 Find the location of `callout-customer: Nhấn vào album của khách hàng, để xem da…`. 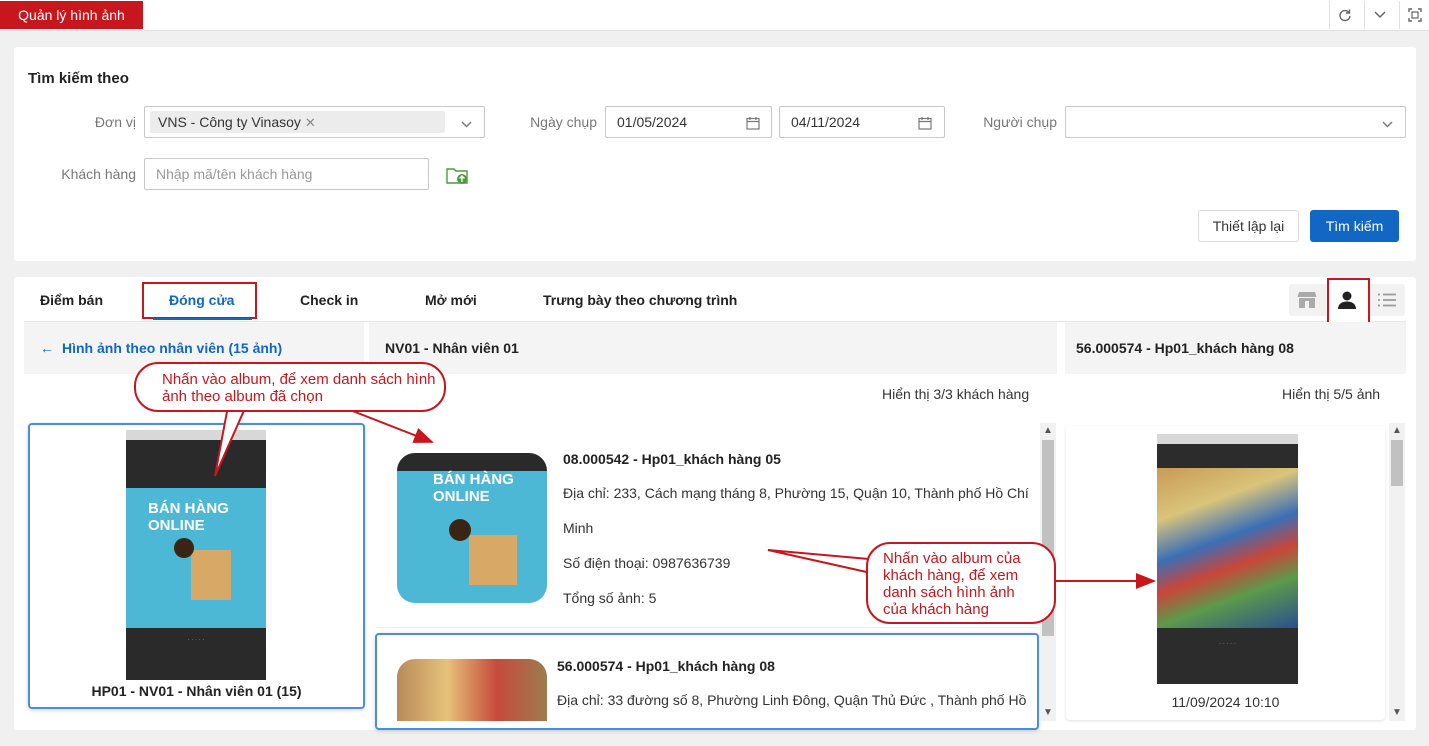

callout-customer: Nhấn vào album của khách hàng, để xem da… is located at coordinates (961, 583).